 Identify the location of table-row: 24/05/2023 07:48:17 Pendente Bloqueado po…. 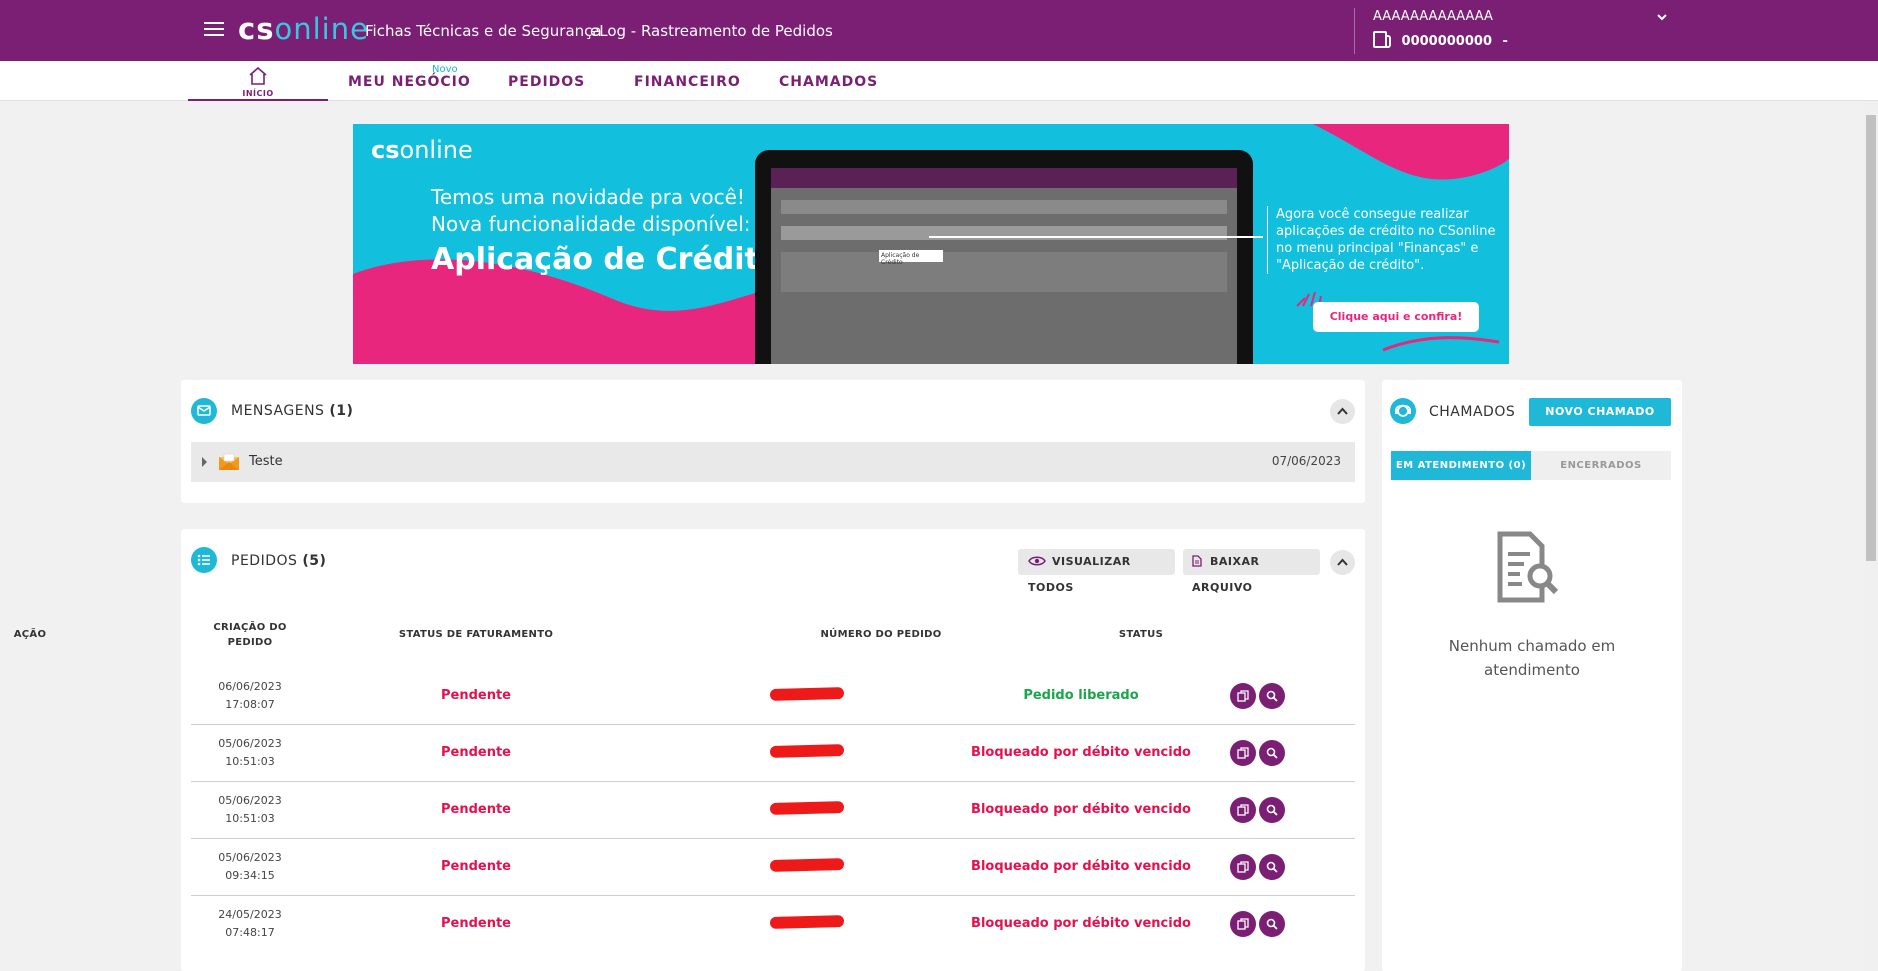
(773, 924).